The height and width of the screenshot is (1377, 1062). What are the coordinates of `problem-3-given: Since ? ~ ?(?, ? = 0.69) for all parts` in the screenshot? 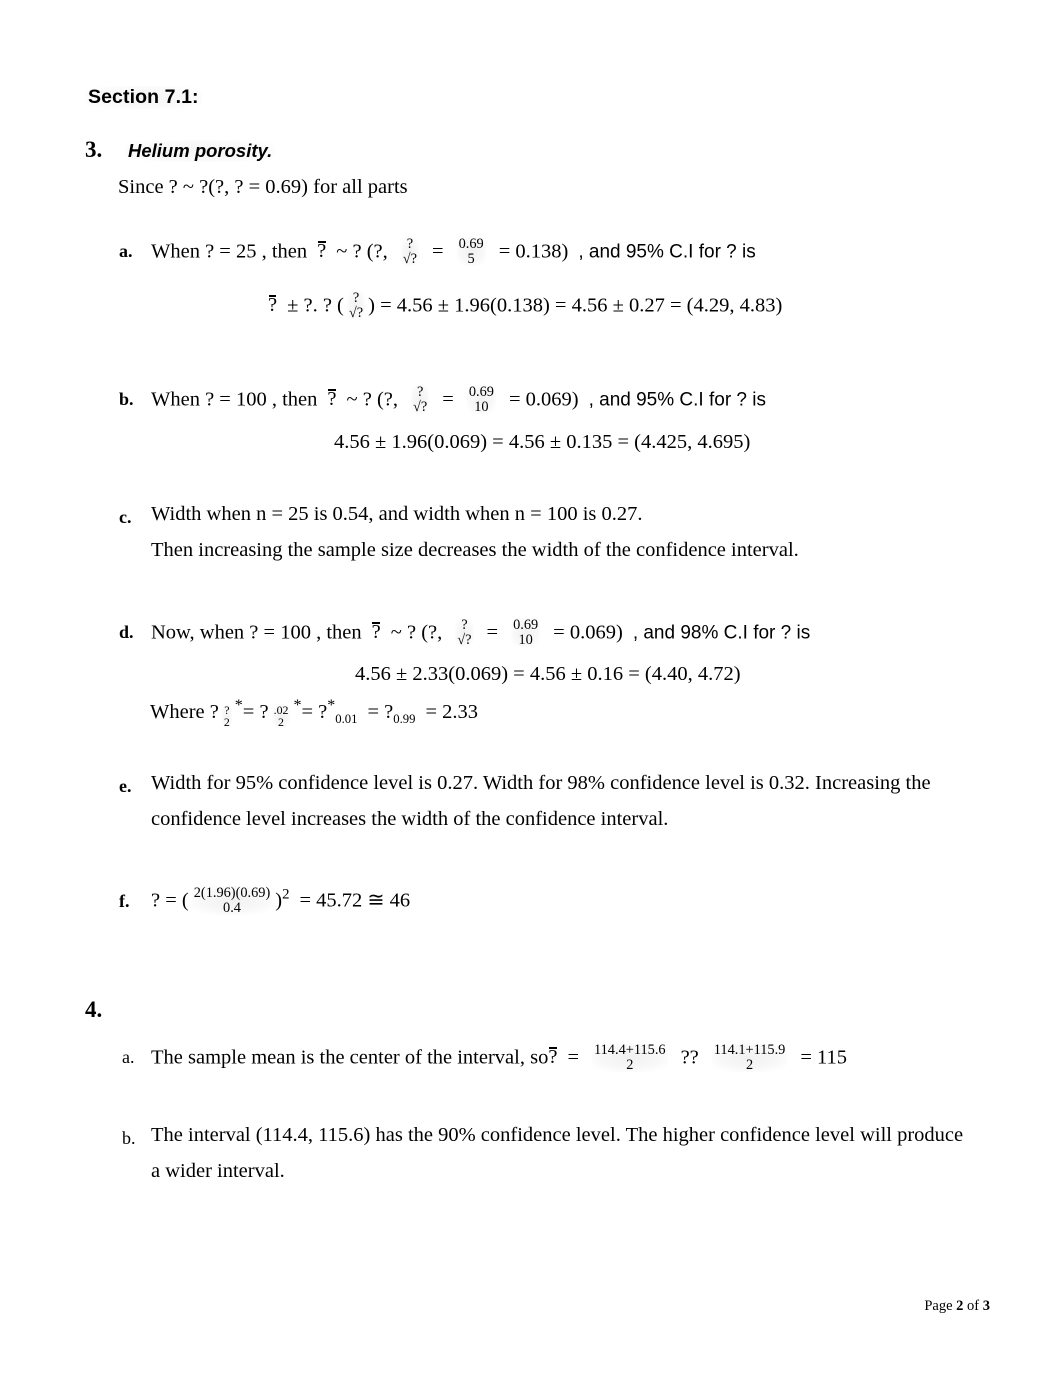 It's located at (263, 187).